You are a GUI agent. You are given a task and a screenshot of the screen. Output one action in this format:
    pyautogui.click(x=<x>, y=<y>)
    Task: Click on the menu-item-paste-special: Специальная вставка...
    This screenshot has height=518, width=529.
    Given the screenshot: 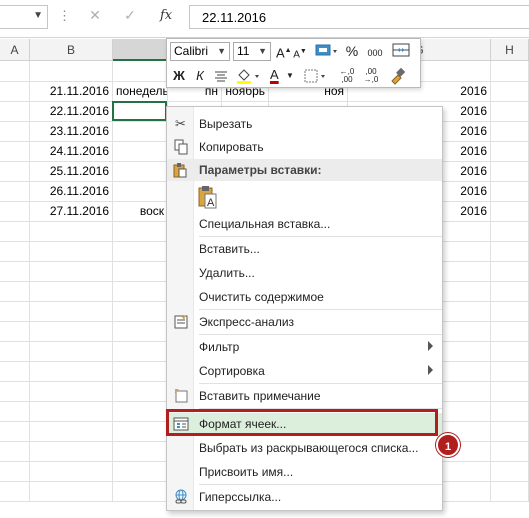 What is the action you would take?
    pyautogui.click(x=304, y=224)
    